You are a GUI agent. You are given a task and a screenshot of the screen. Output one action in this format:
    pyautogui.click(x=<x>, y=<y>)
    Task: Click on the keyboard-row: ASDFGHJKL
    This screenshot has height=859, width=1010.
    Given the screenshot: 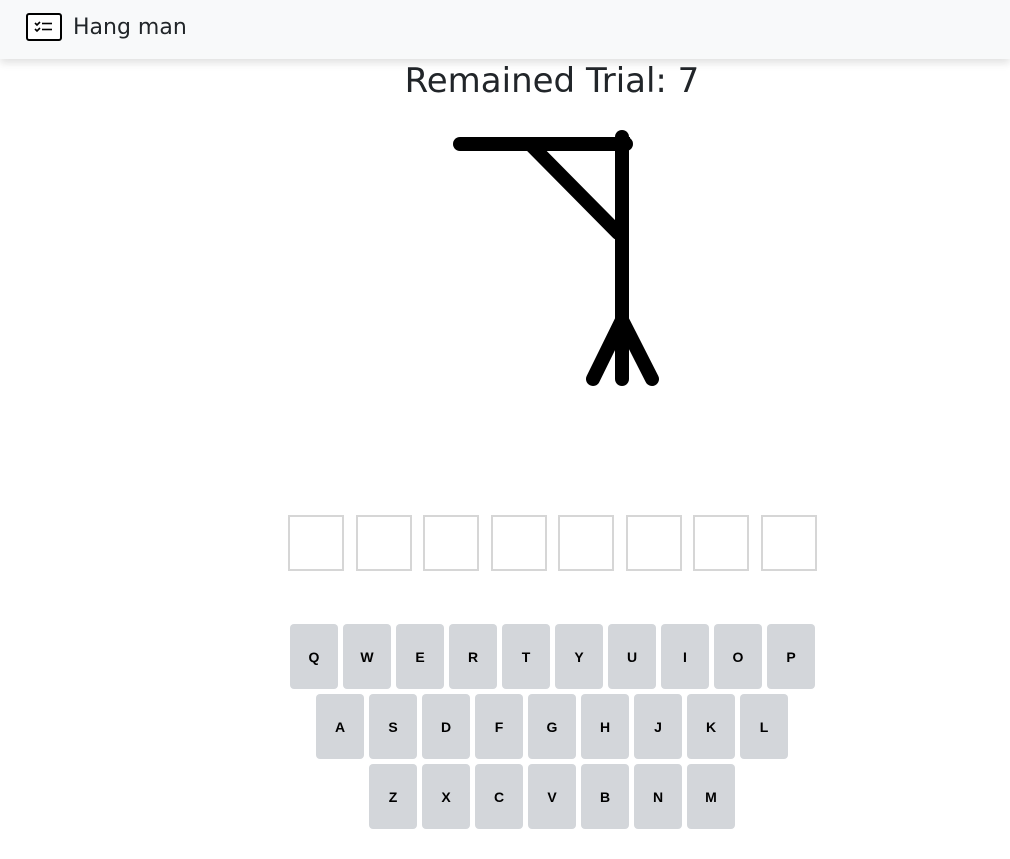 What is the action you would take?
    pyautogui.click(x=554, y=726)
    